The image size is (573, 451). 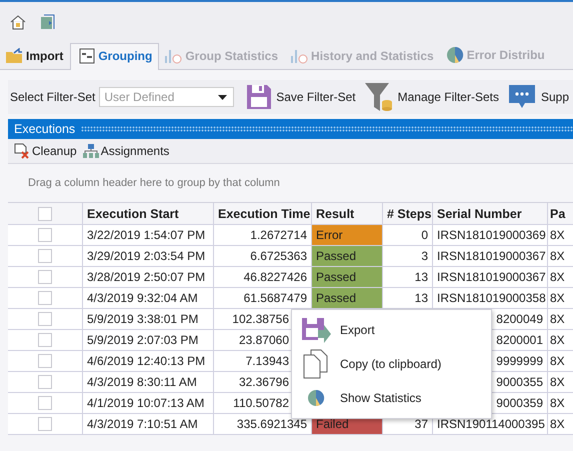 What do you see at coordinates (539, 97) in the screenshot?
I see `toolbar-button: Supp` at bounding box center [539, 97].